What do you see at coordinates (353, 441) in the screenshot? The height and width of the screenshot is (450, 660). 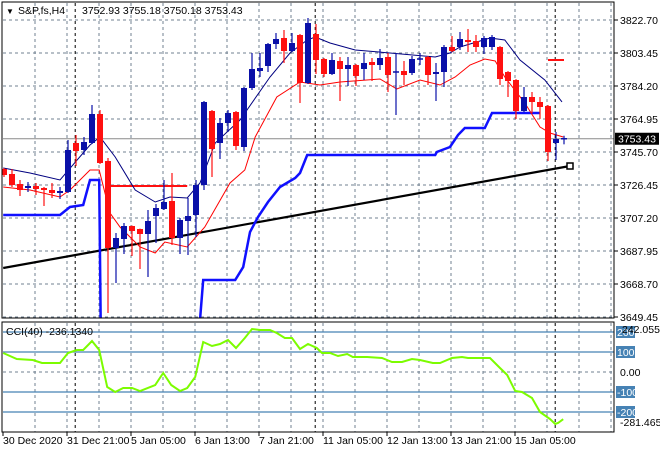 I see `time-tick-label: 11 Jan 05:00` at bounding box center [353, 441].